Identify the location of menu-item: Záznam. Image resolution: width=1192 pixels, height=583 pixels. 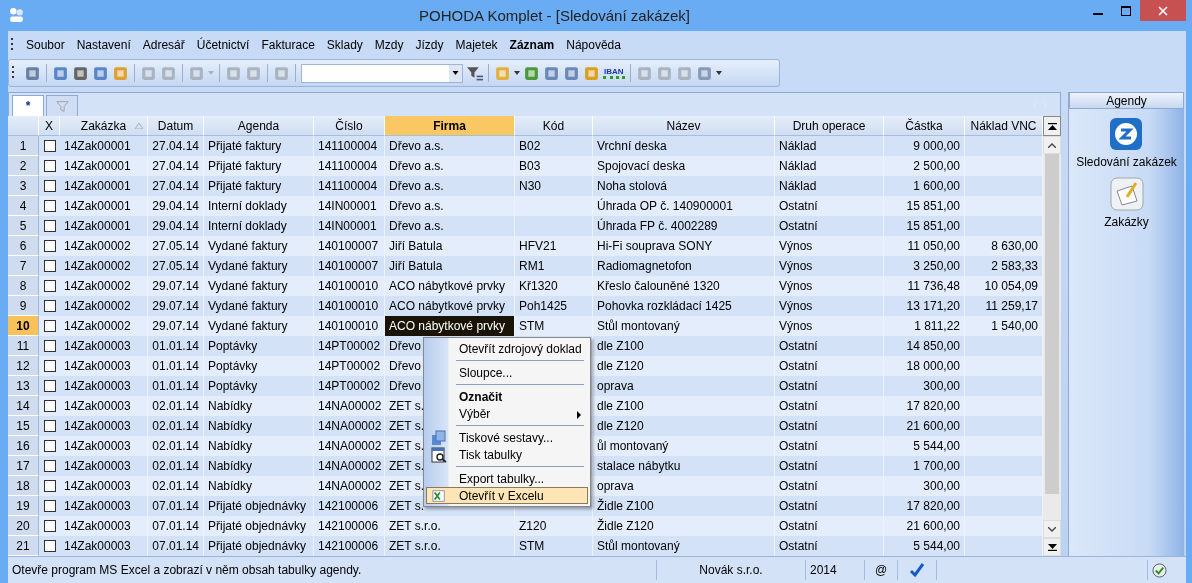
(532, 45).